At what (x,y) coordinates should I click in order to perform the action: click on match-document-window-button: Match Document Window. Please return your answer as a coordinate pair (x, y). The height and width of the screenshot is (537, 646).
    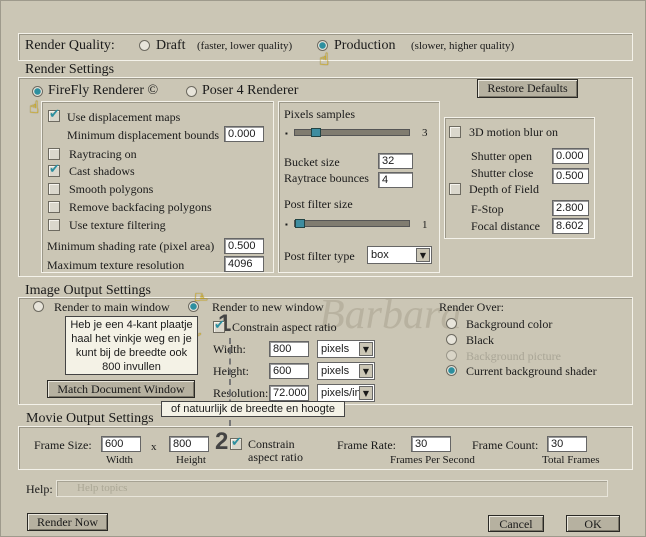
    Looking at the image, I should click on (121, 389).